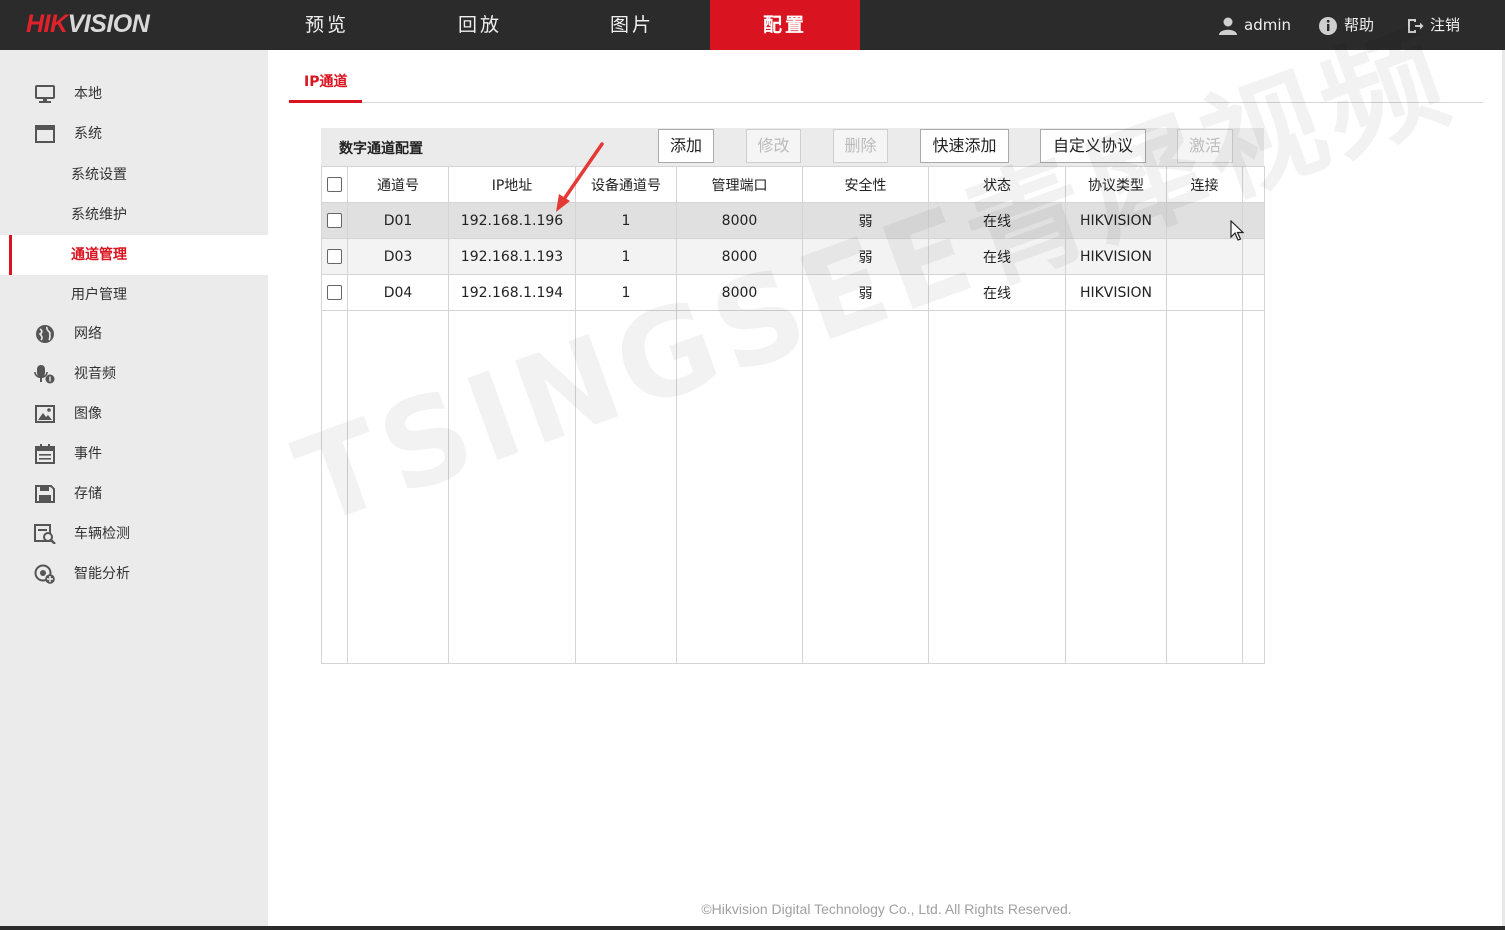 The width and height of the screenshot is (1505, 930). I want to click on table-row: D04 192.168.1.194 1 8000 弱 在线 HIKVISION, so click(793, 292).